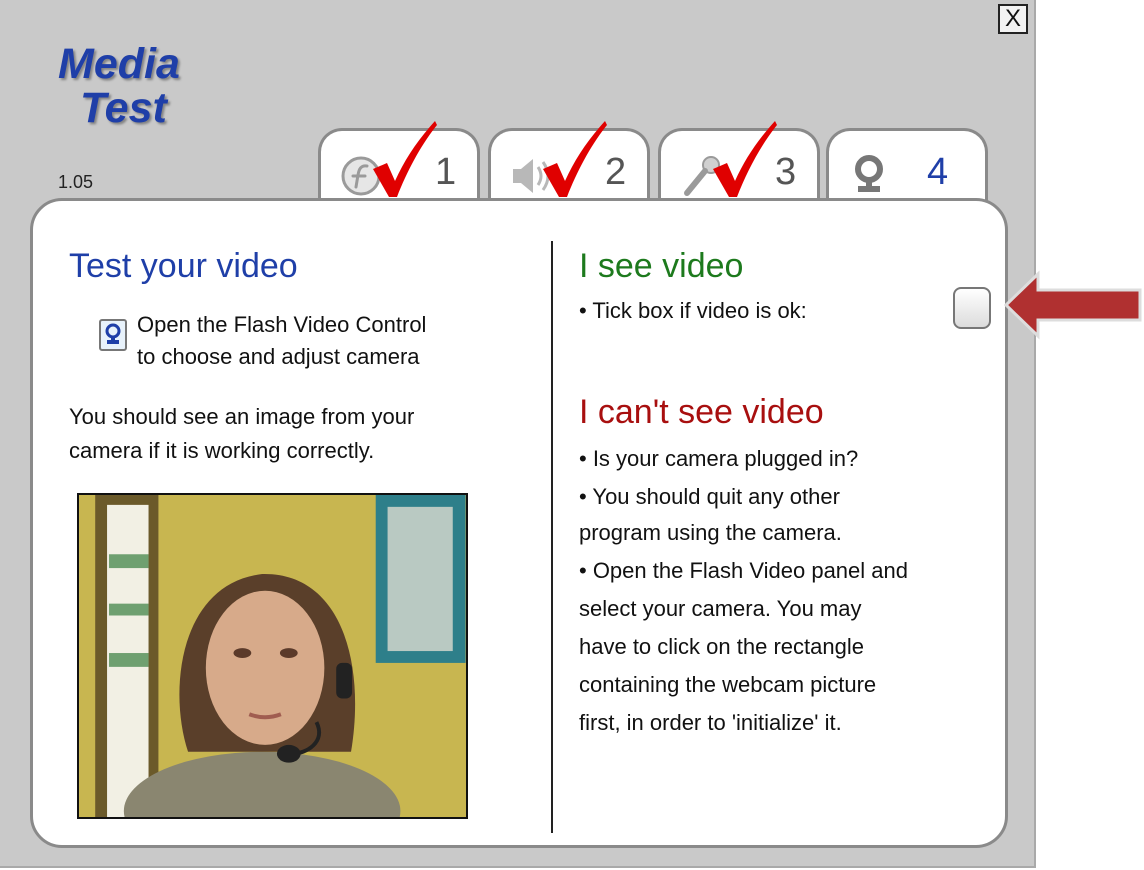  I want to click on app-logo: Media Test, so click(119, 86).